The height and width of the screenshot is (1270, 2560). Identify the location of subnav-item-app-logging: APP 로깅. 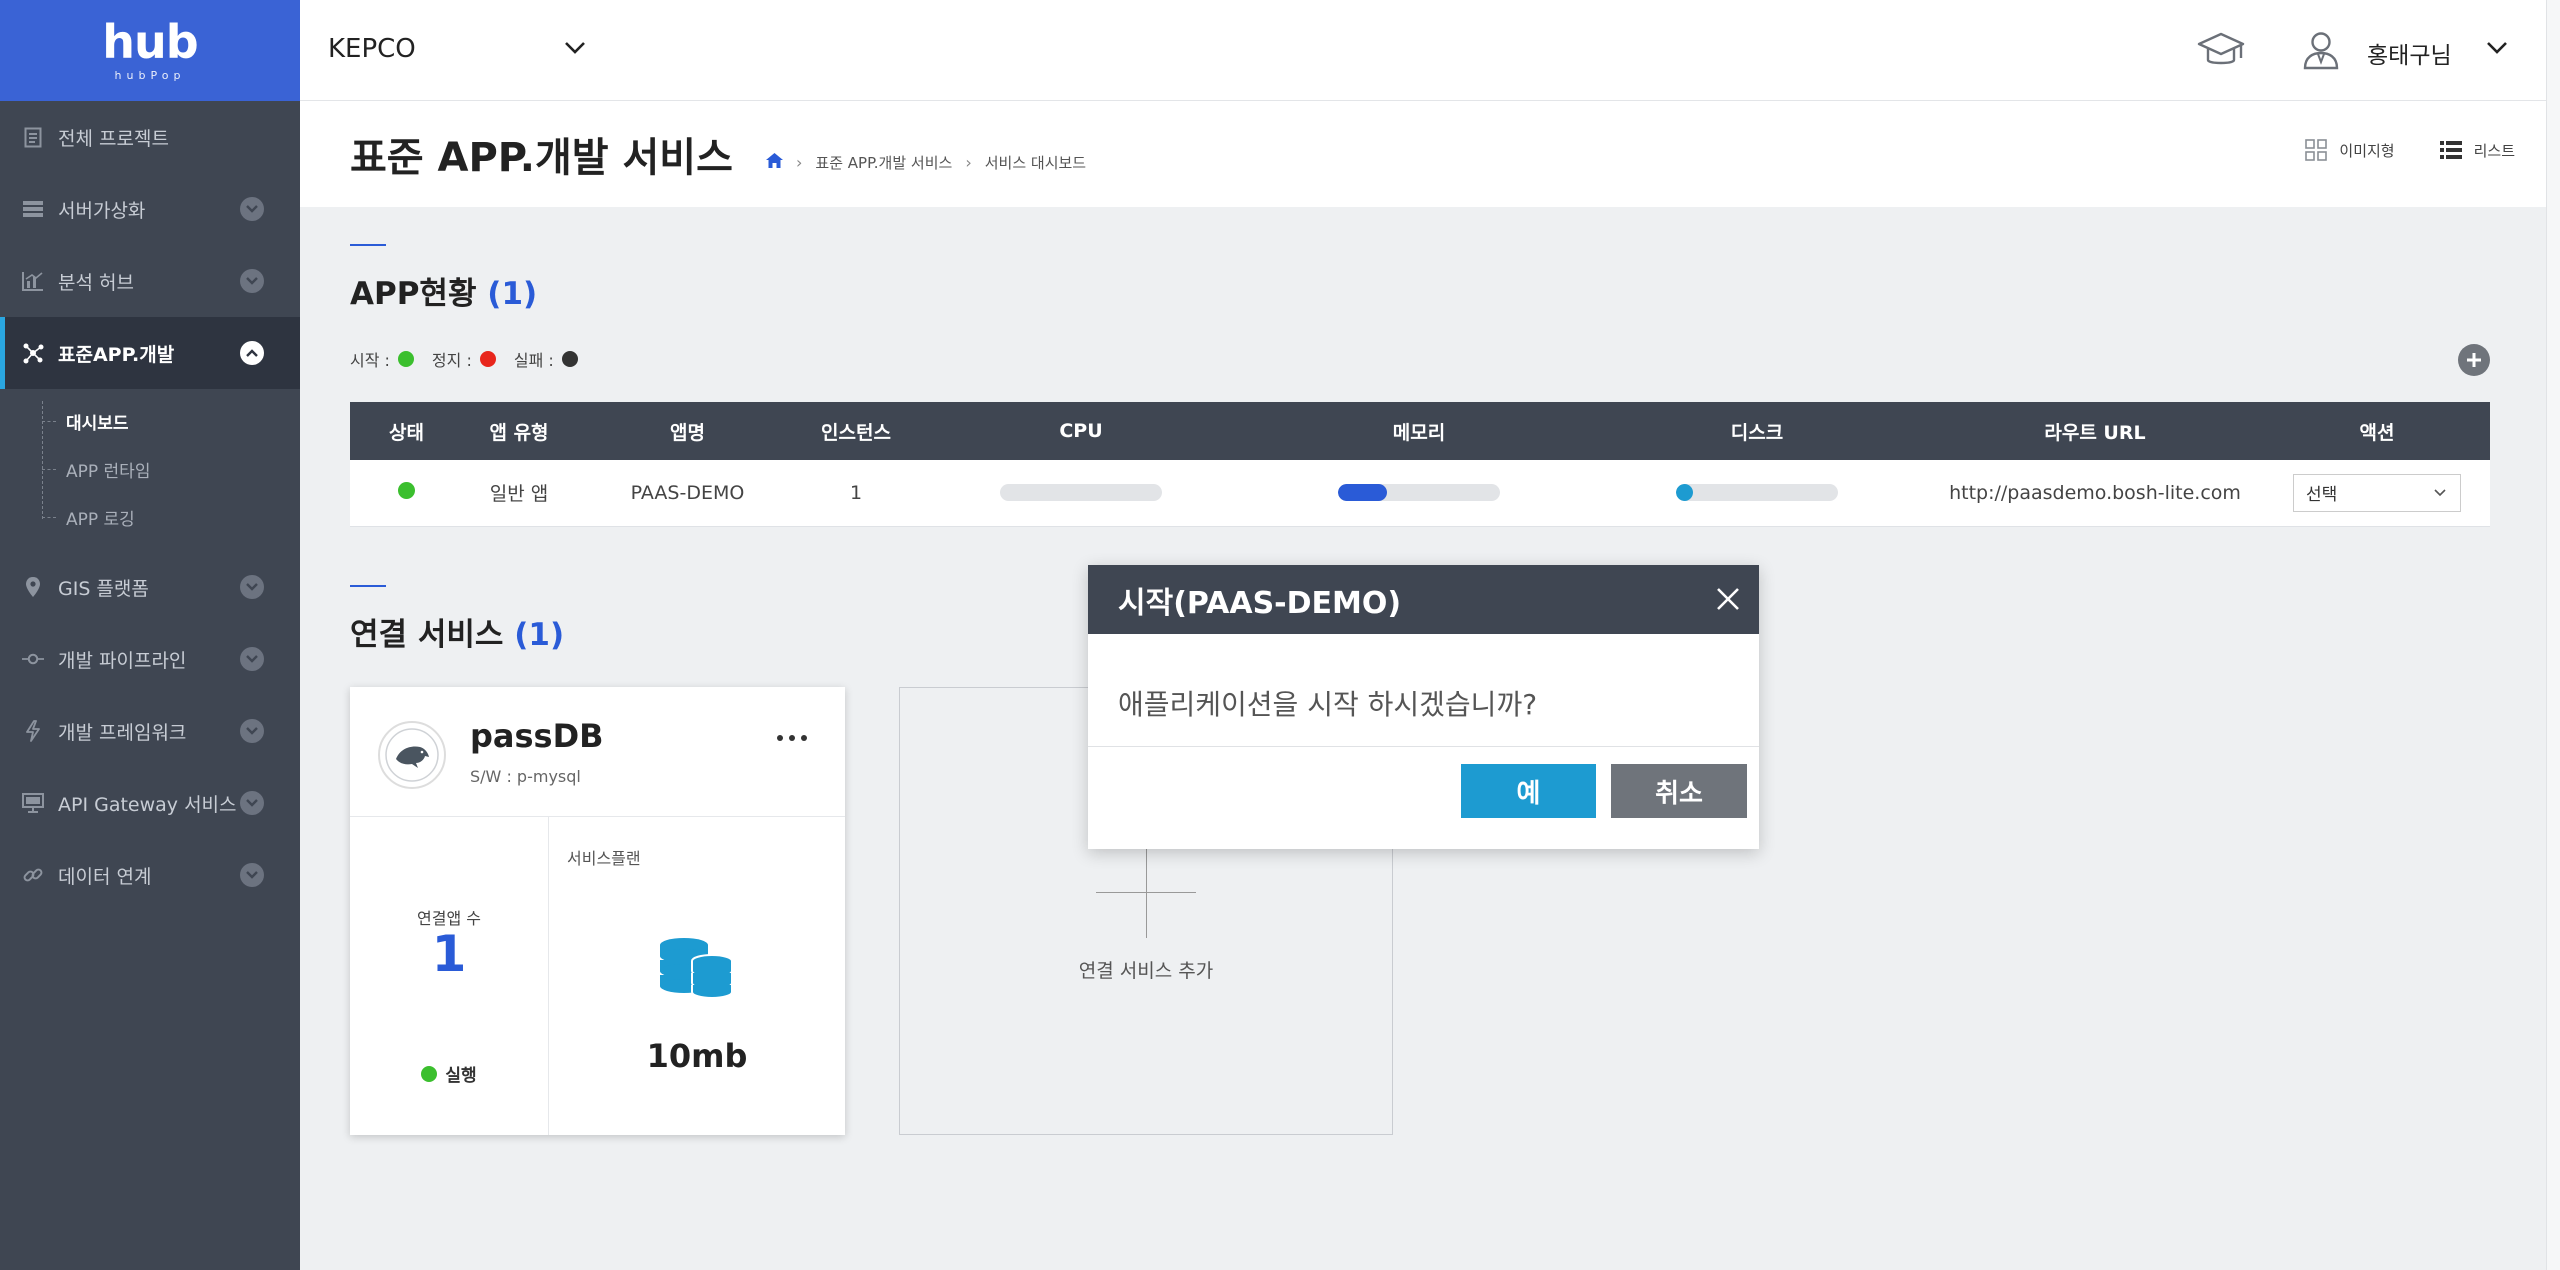
(150, 517).